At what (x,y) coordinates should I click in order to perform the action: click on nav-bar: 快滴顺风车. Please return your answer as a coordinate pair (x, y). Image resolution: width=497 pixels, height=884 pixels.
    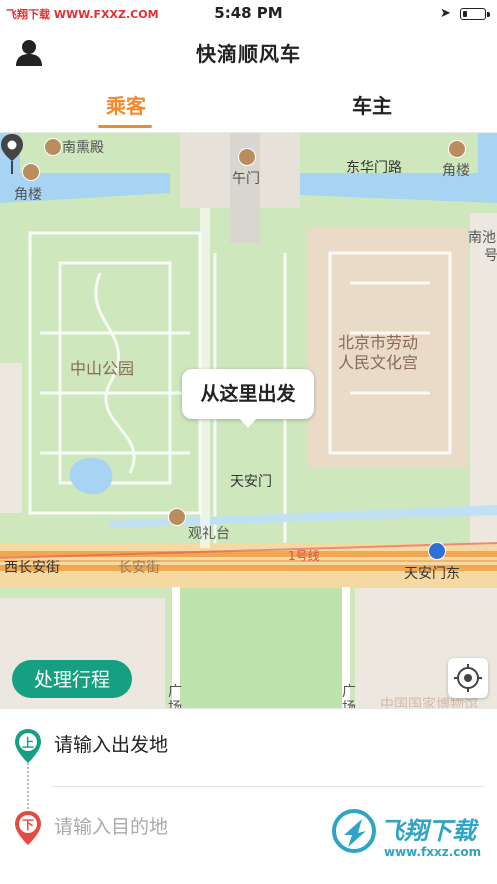
    Looking at the image, I should click on (248, 52).